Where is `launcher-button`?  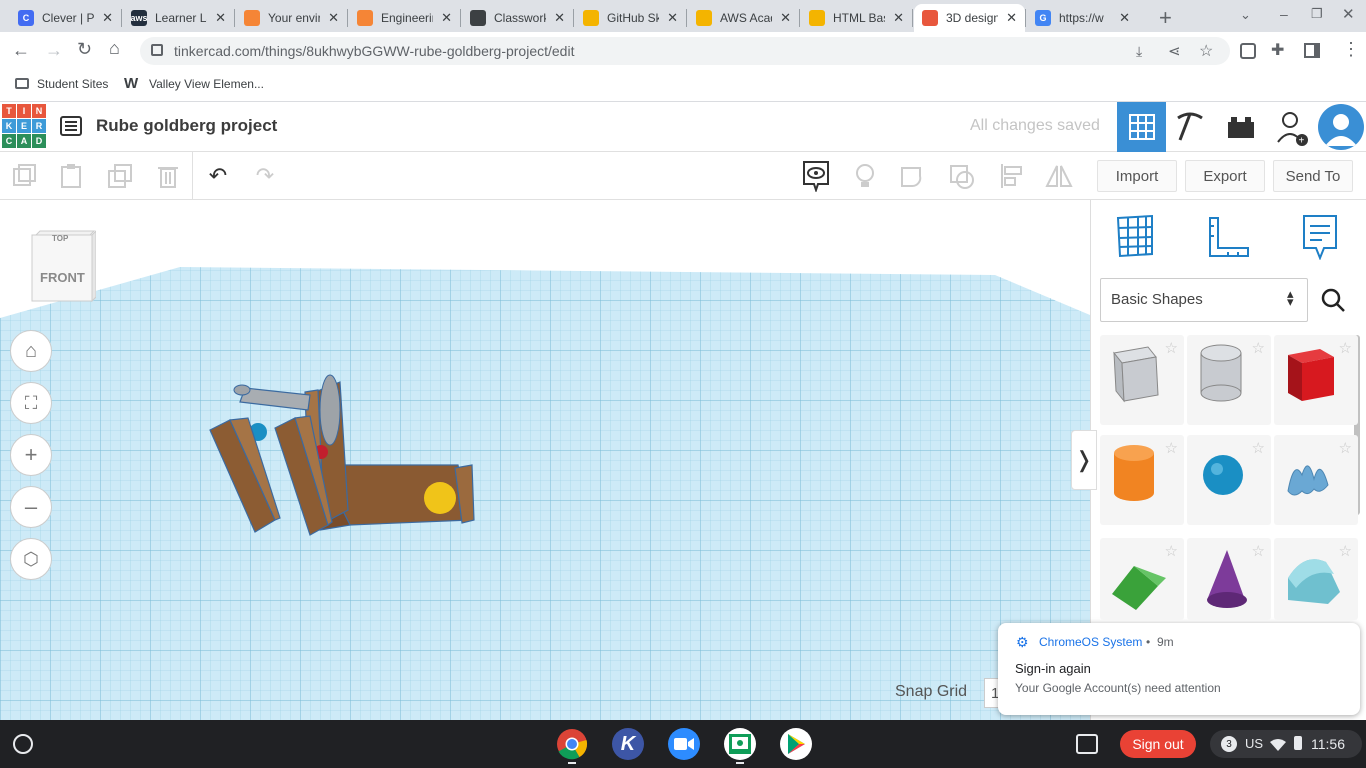 launcher-button is located at coordinates (23, 744).